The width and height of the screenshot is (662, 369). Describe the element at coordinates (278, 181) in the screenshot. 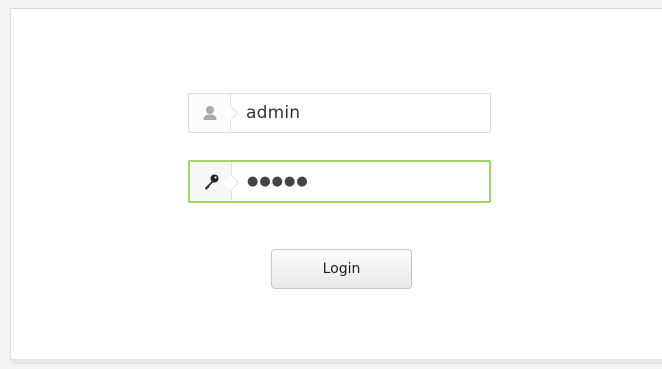

I see `password-value: ●●●●●` at that location.